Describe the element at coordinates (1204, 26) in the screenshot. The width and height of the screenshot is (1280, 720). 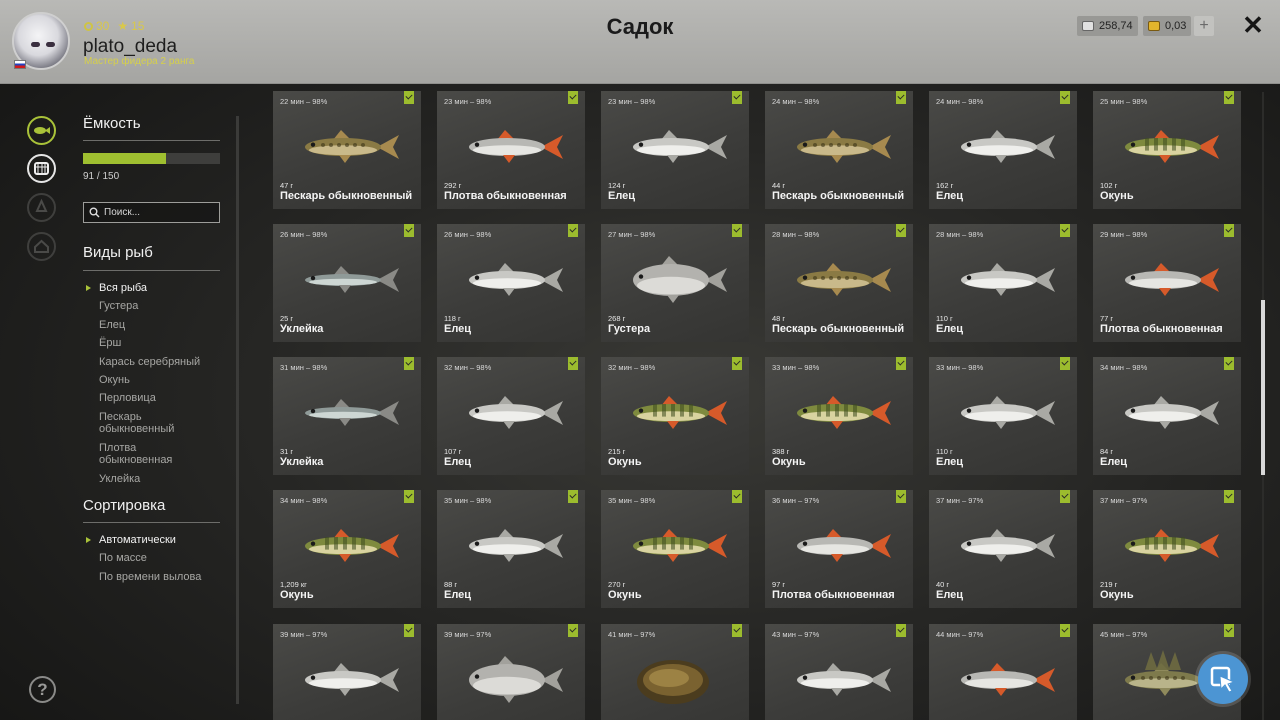
I see `add-currency-button: +` at that location.